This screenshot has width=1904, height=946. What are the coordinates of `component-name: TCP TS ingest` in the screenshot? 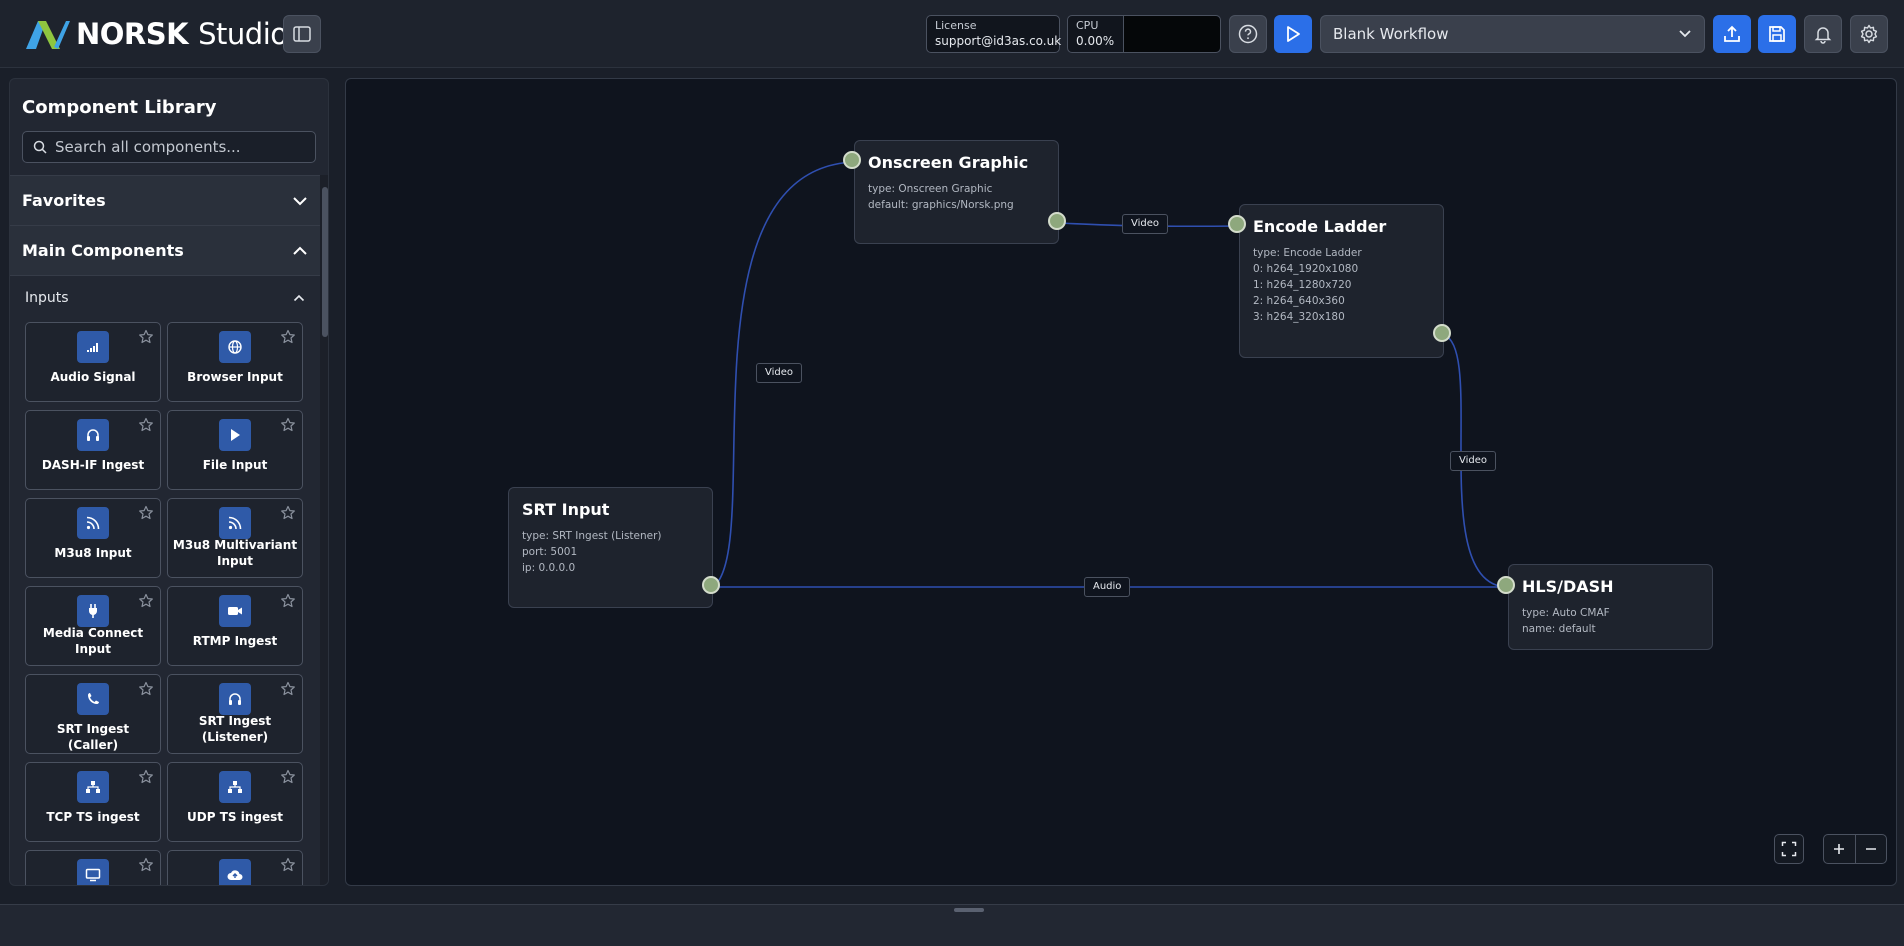 It's located at (93, 817).